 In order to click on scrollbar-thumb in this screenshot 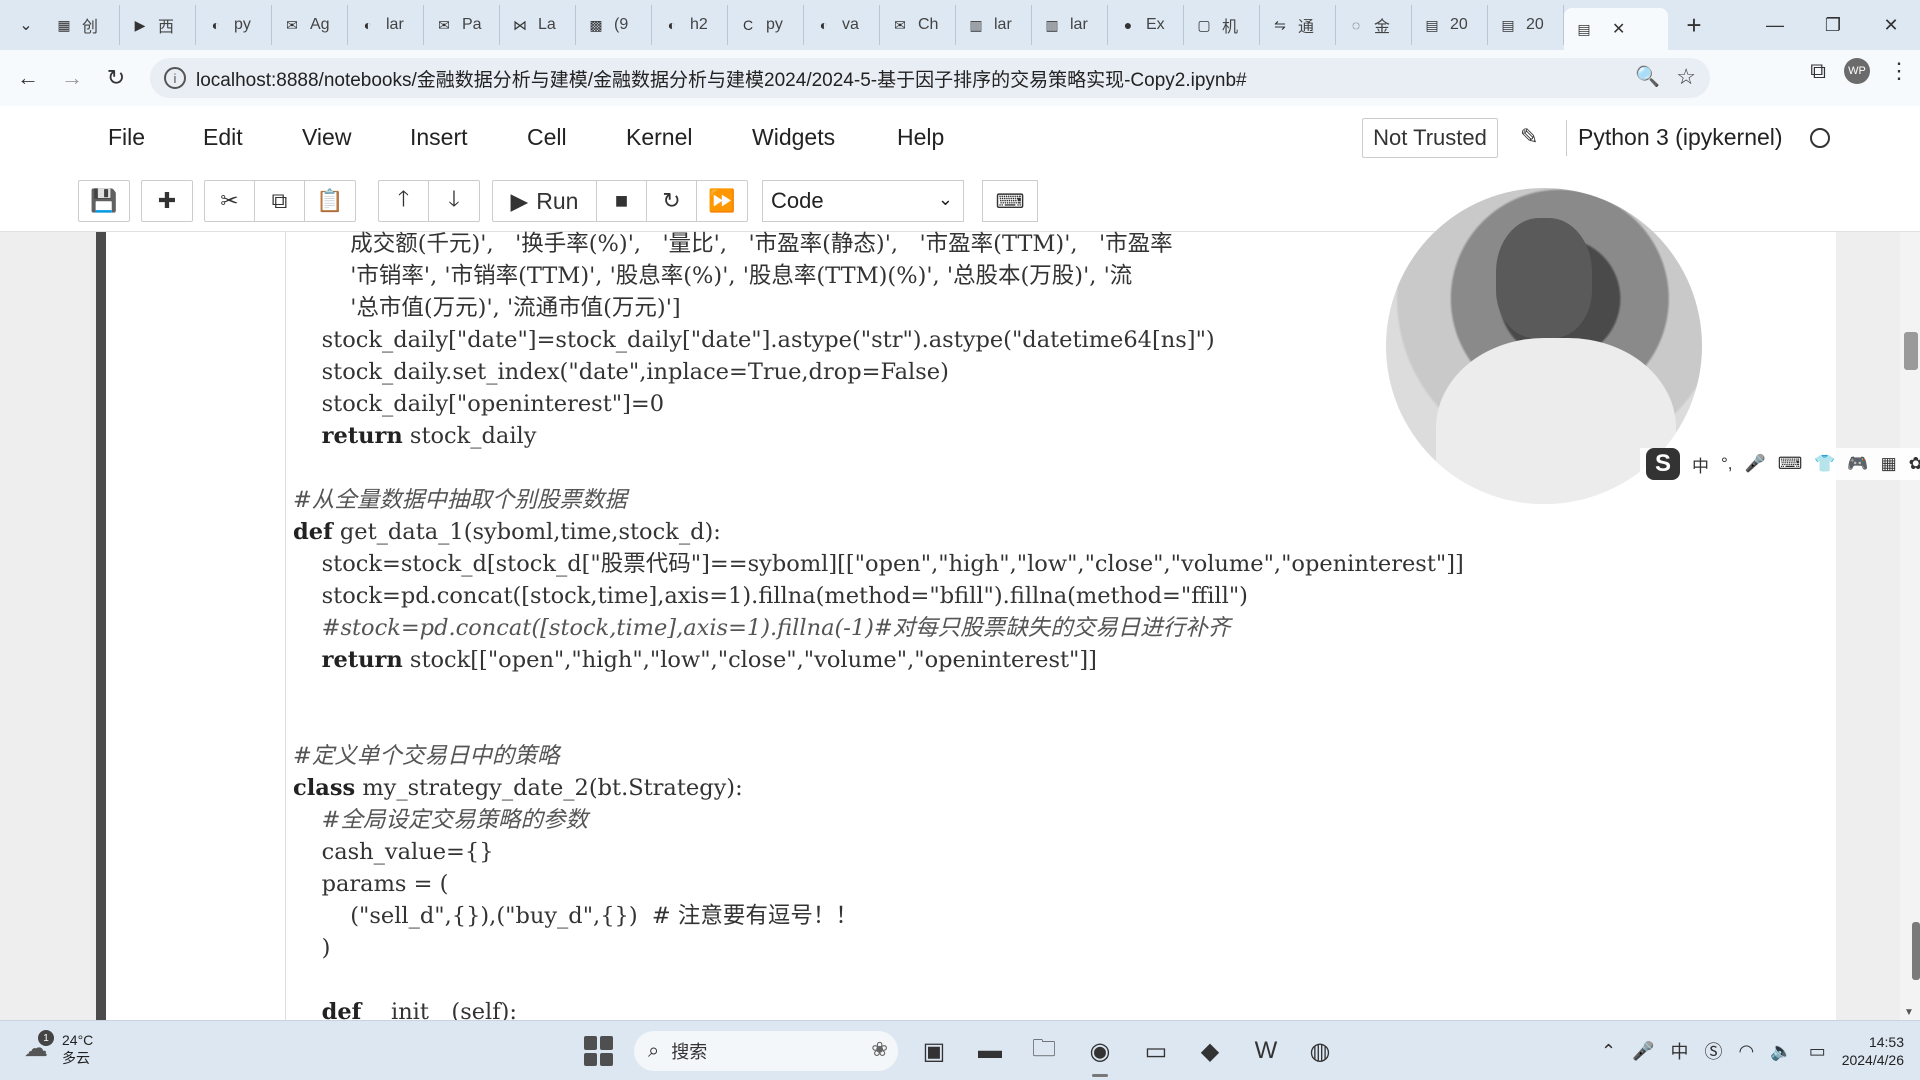, I will do `click(1911, 351)`.